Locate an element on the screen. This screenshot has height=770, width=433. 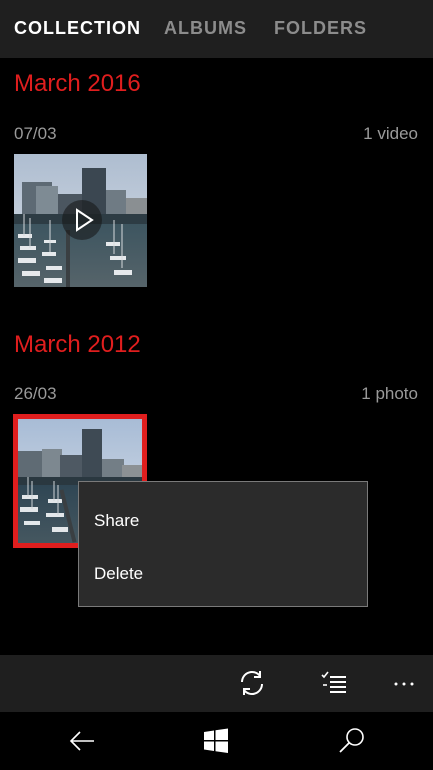
video-thumbnail is located at coordinates (80, 220).